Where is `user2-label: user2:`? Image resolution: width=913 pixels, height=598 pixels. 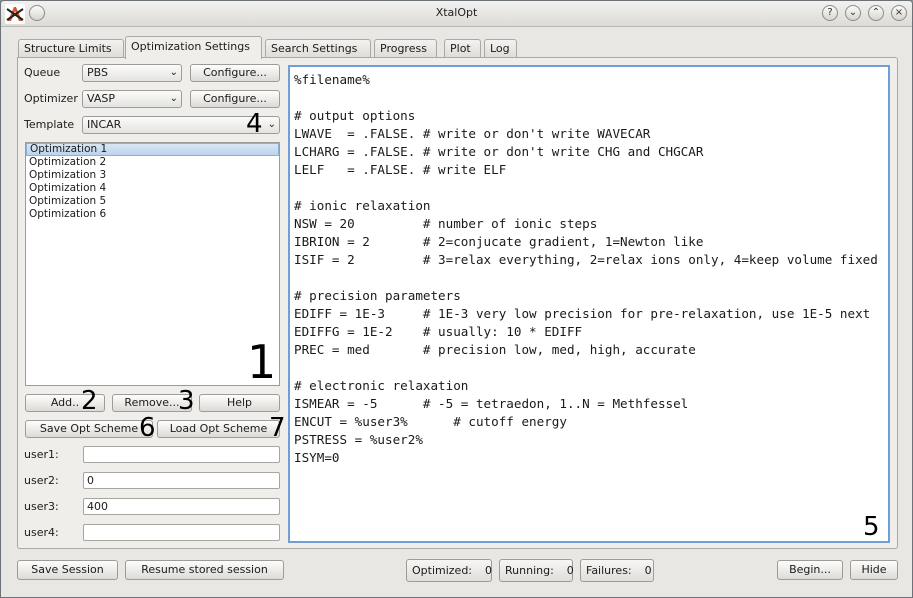 user2-label: user2: is located at coordinates (41, 480).